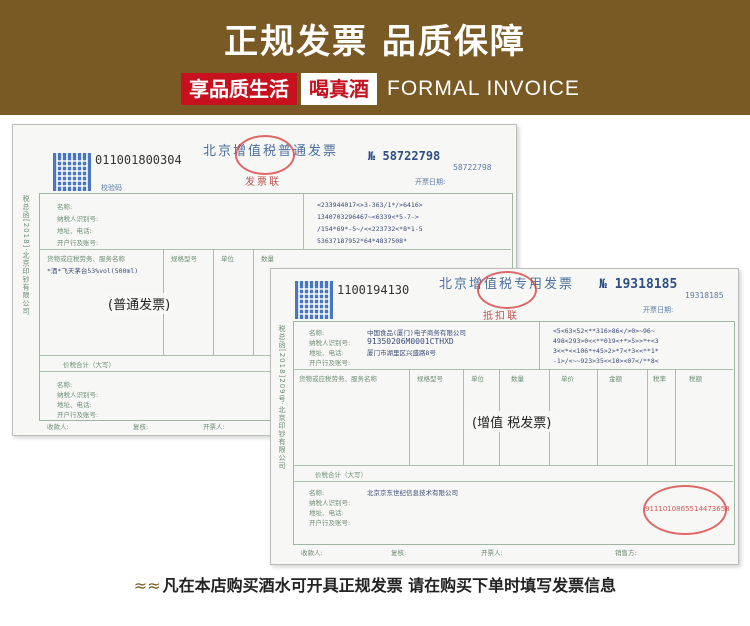  What do you see at coordinates (501, 316) in the screenshot?
I see `invoice-copy-label: 抵扣联` at bounding box center [501, 316].